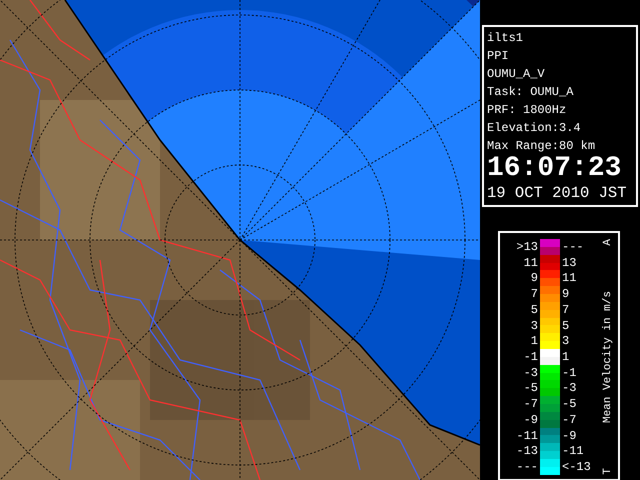  I want to click on info-line: Task: OUMU_A, so click(530, 92).